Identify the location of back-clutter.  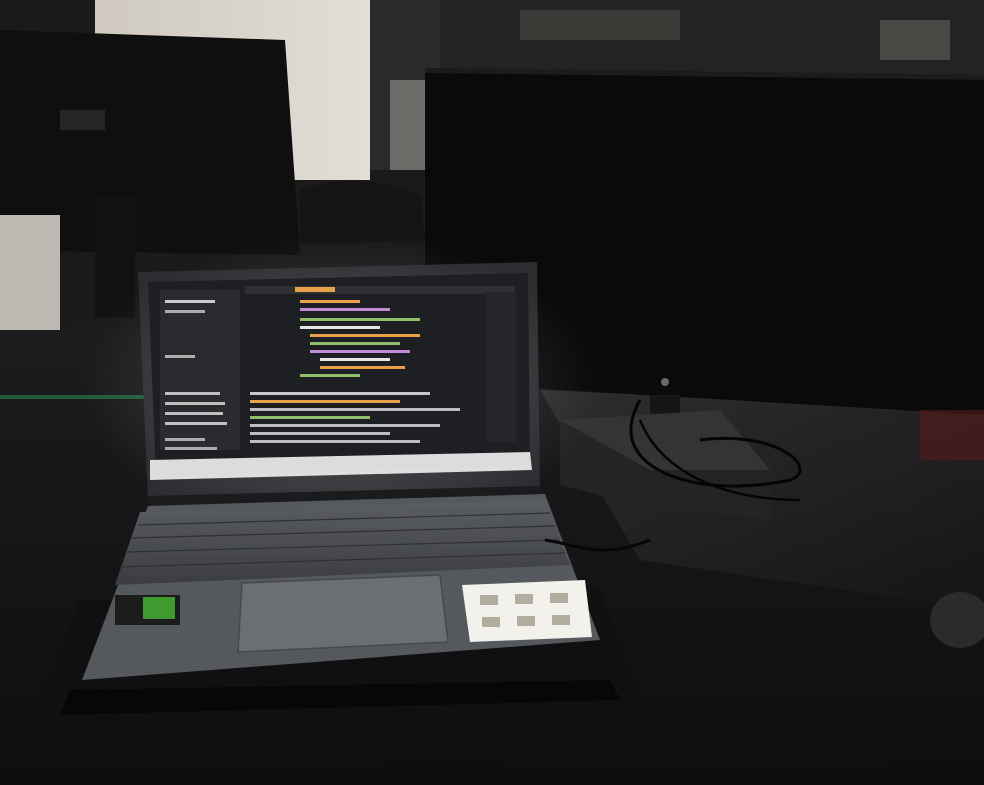
(915, 40).